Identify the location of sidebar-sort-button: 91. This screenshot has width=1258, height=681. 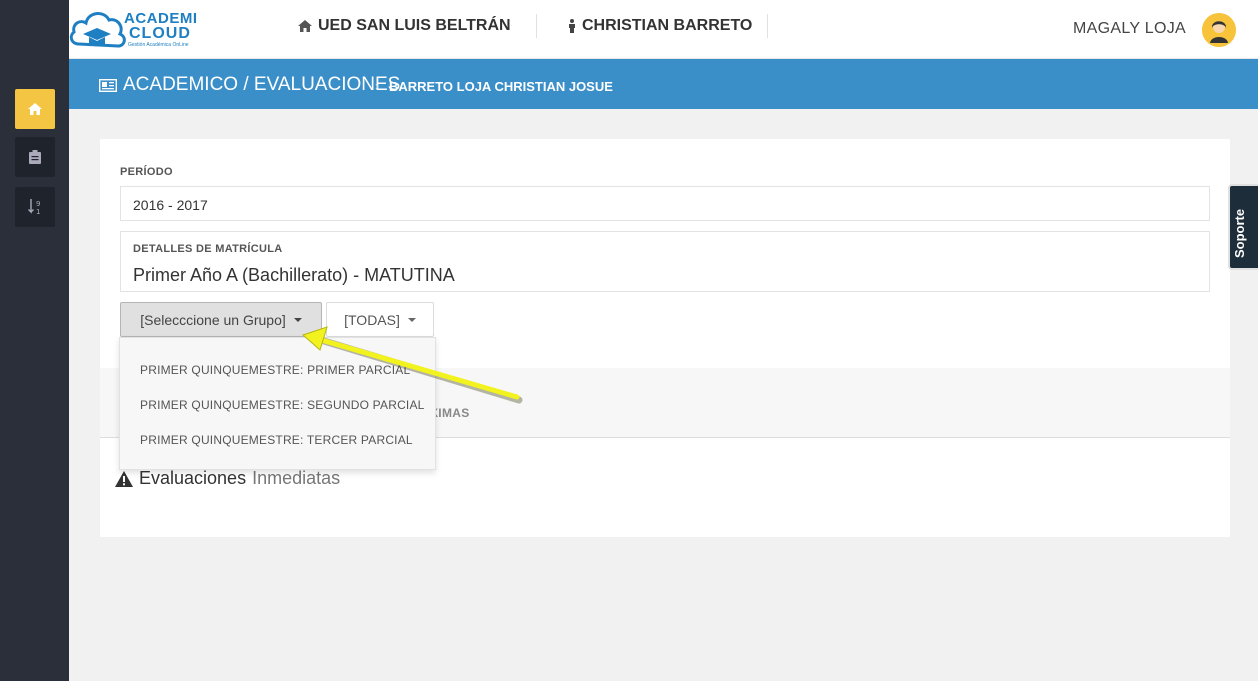
(35, 207).